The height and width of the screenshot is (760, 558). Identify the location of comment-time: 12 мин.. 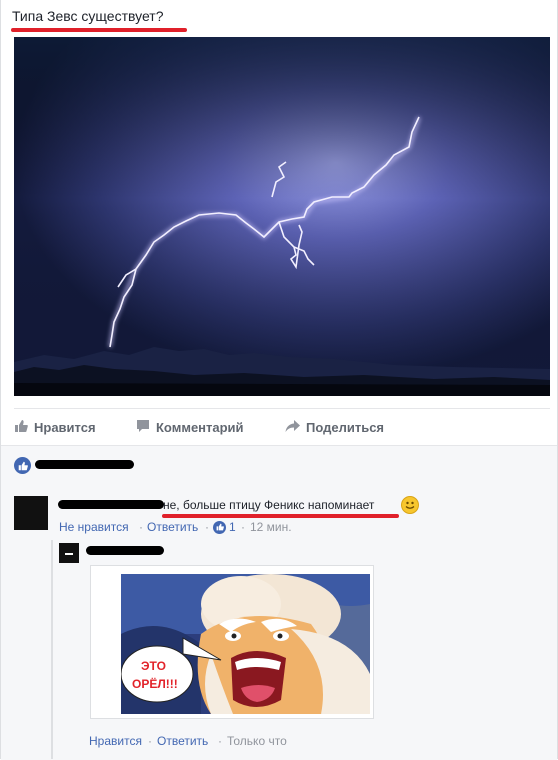
(271, 527).